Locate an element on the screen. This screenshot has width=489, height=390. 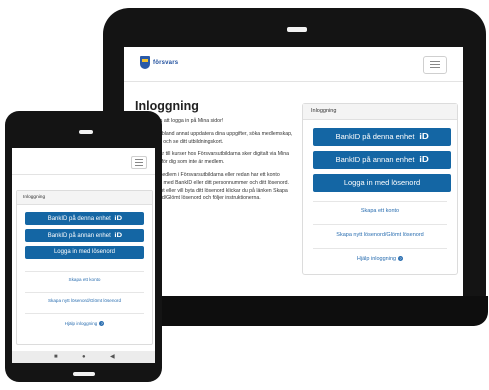
logo-text: försvars is located at coordinates (166, 62).